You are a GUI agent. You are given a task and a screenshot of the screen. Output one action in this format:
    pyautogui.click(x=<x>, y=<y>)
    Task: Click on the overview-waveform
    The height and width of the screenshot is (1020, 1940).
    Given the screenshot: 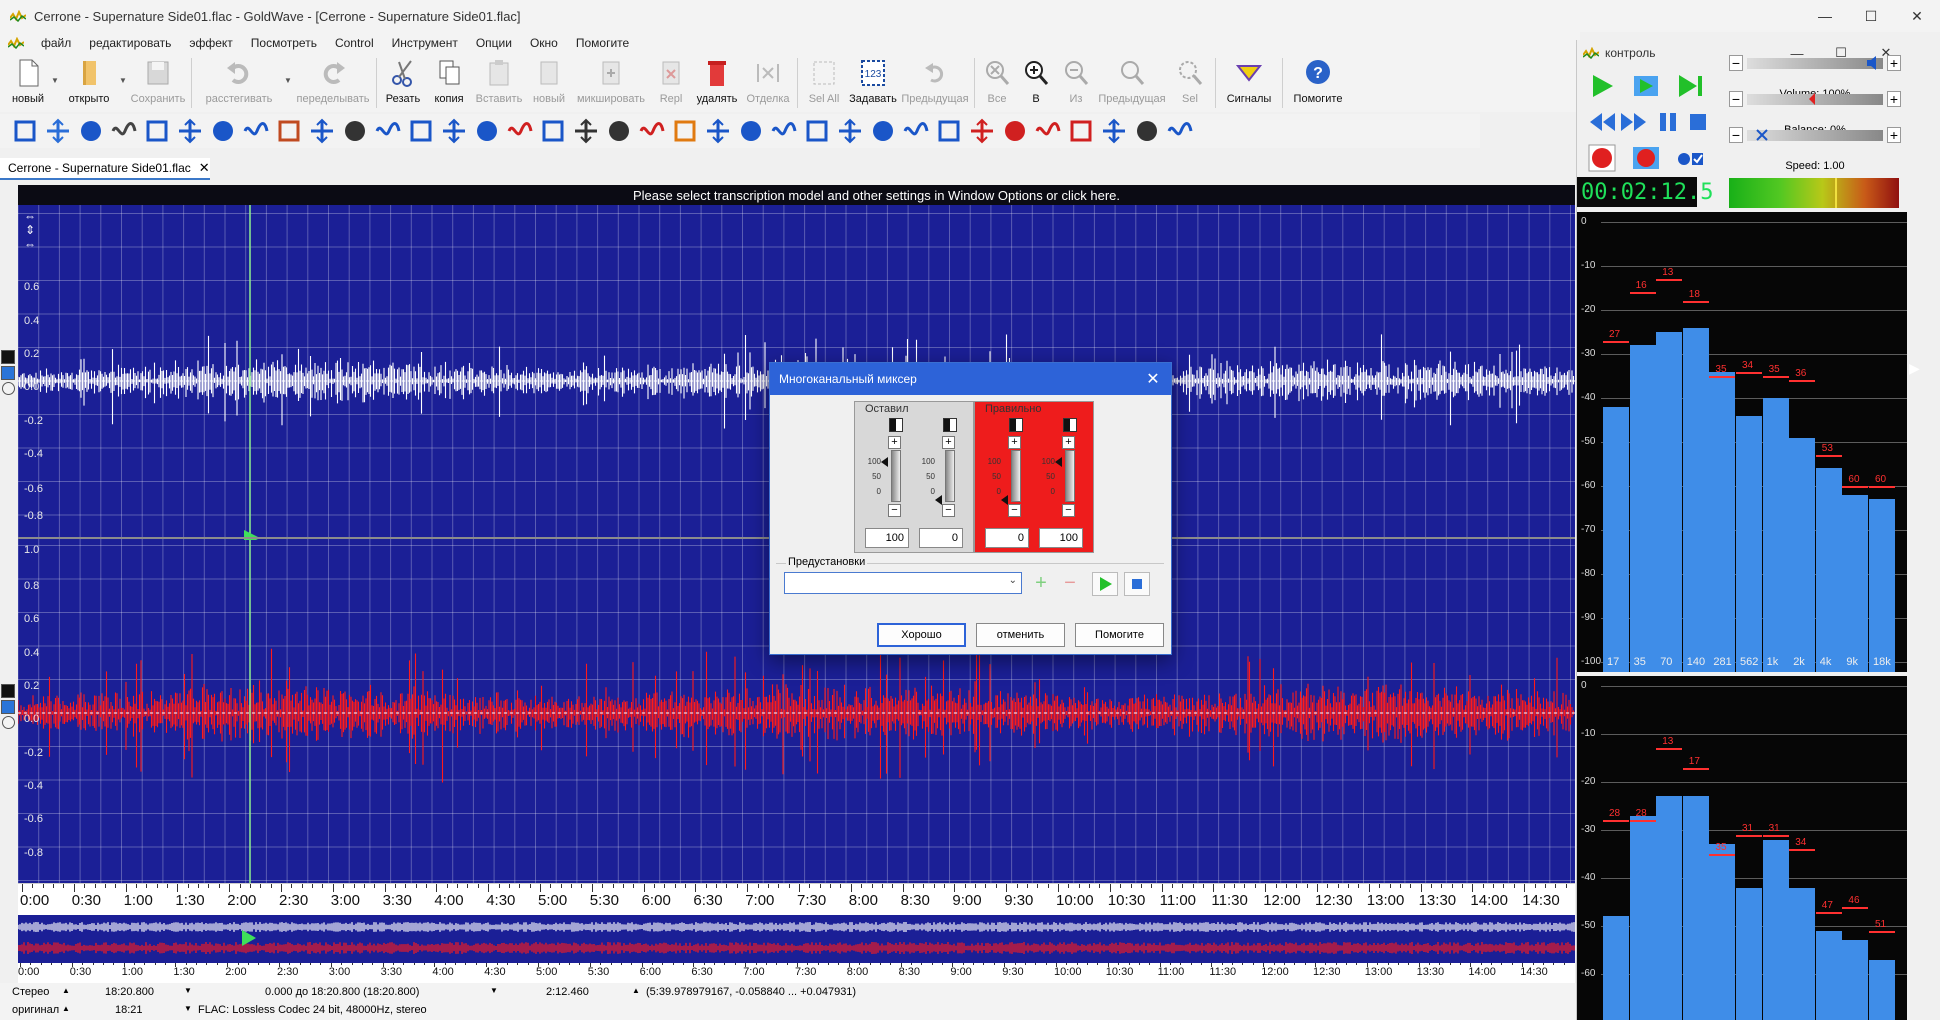 What is the action you would take?
    pyautogui.click(x=796, y=939)
    